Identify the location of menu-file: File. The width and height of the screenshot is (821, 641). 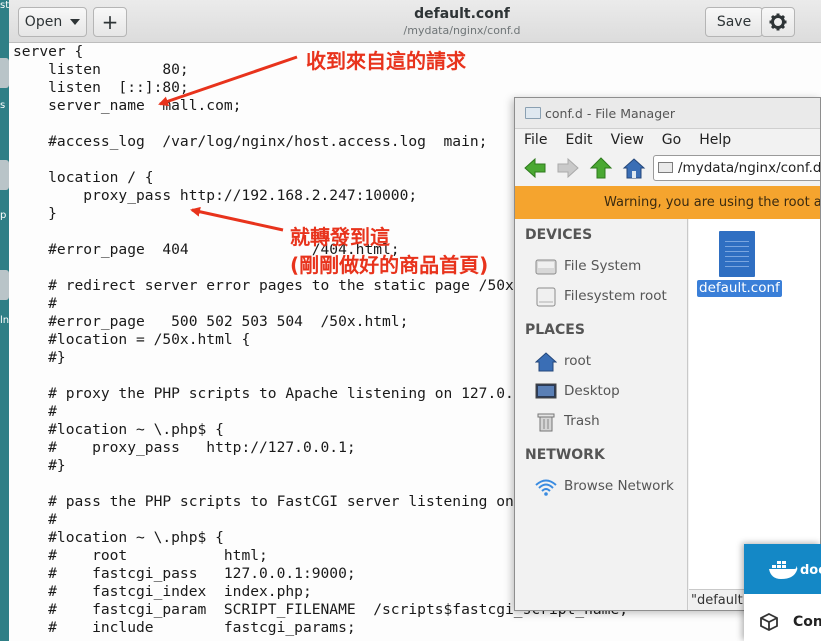
(535, 140).